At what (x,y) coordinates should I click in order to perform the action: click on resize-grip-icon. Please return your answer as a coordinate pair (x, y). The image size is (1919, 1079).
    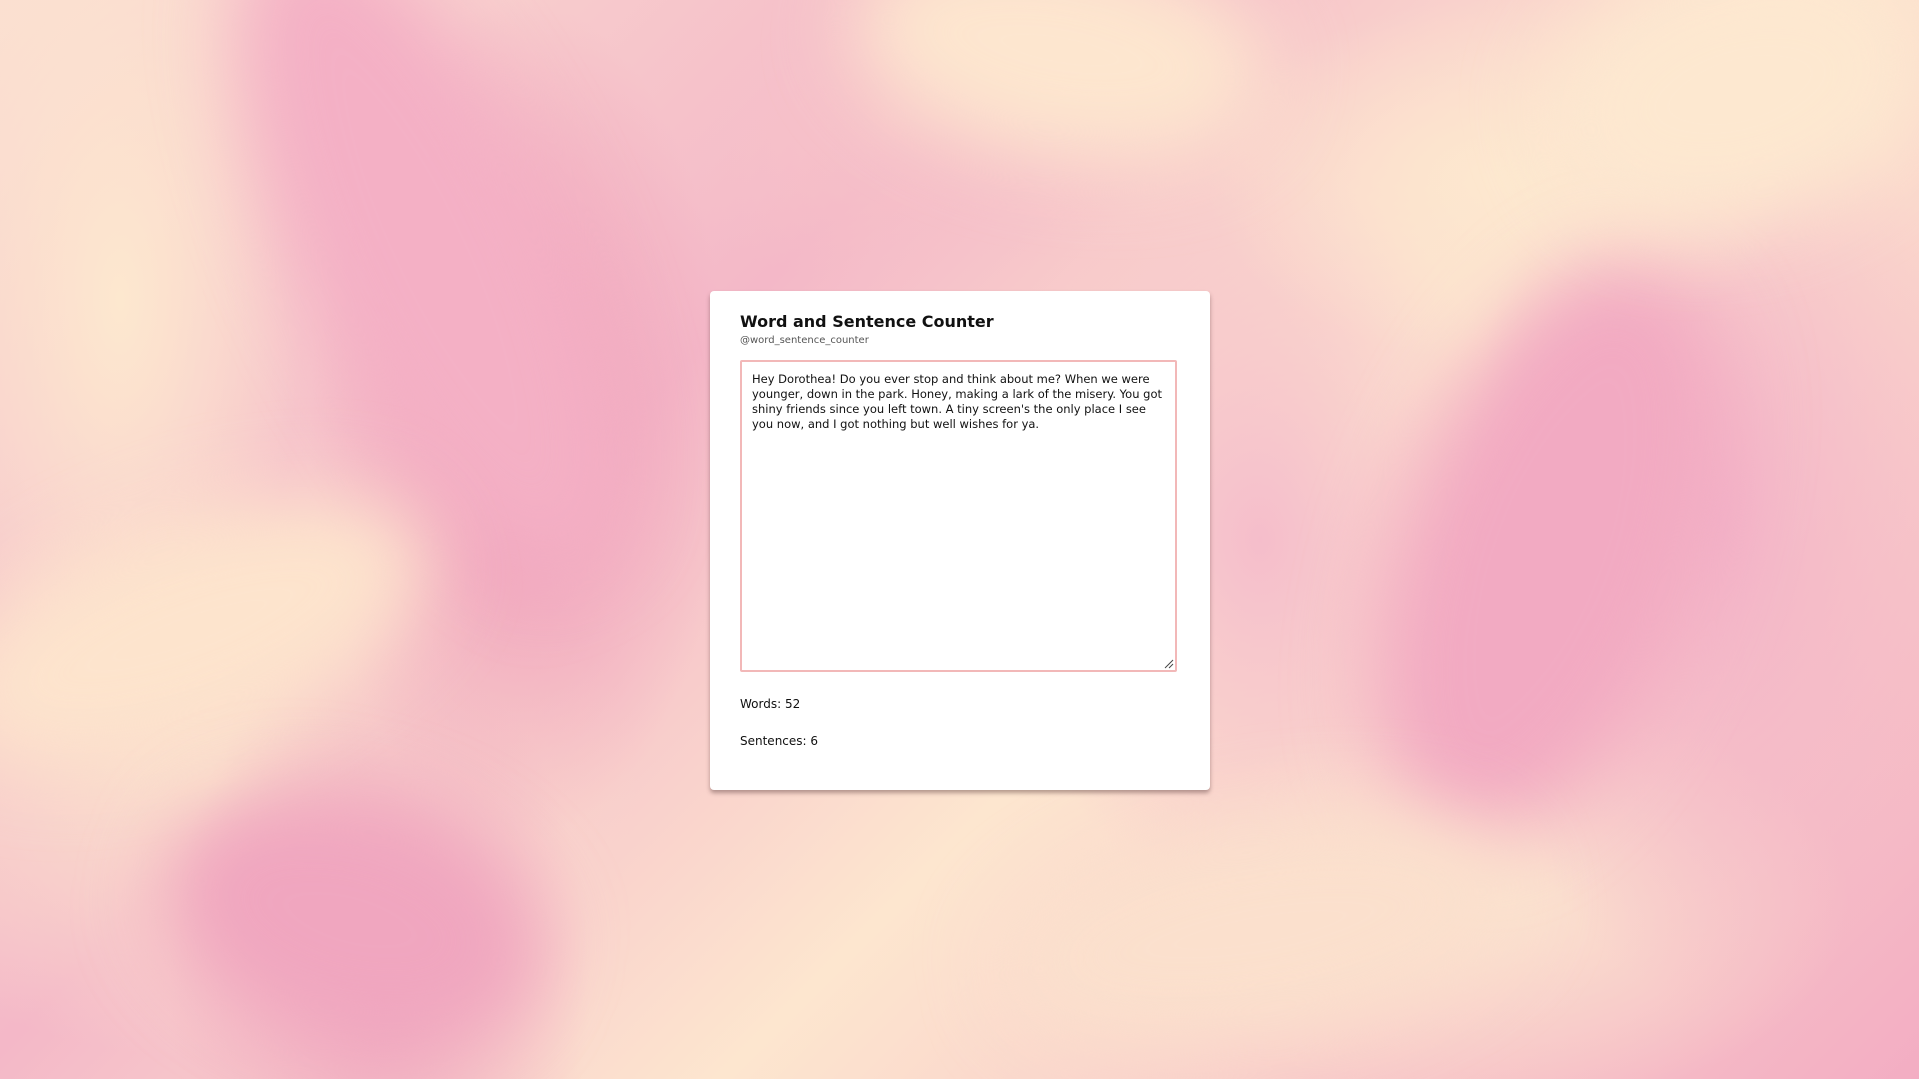
    Looking at the image, I should click on (1169, 664).